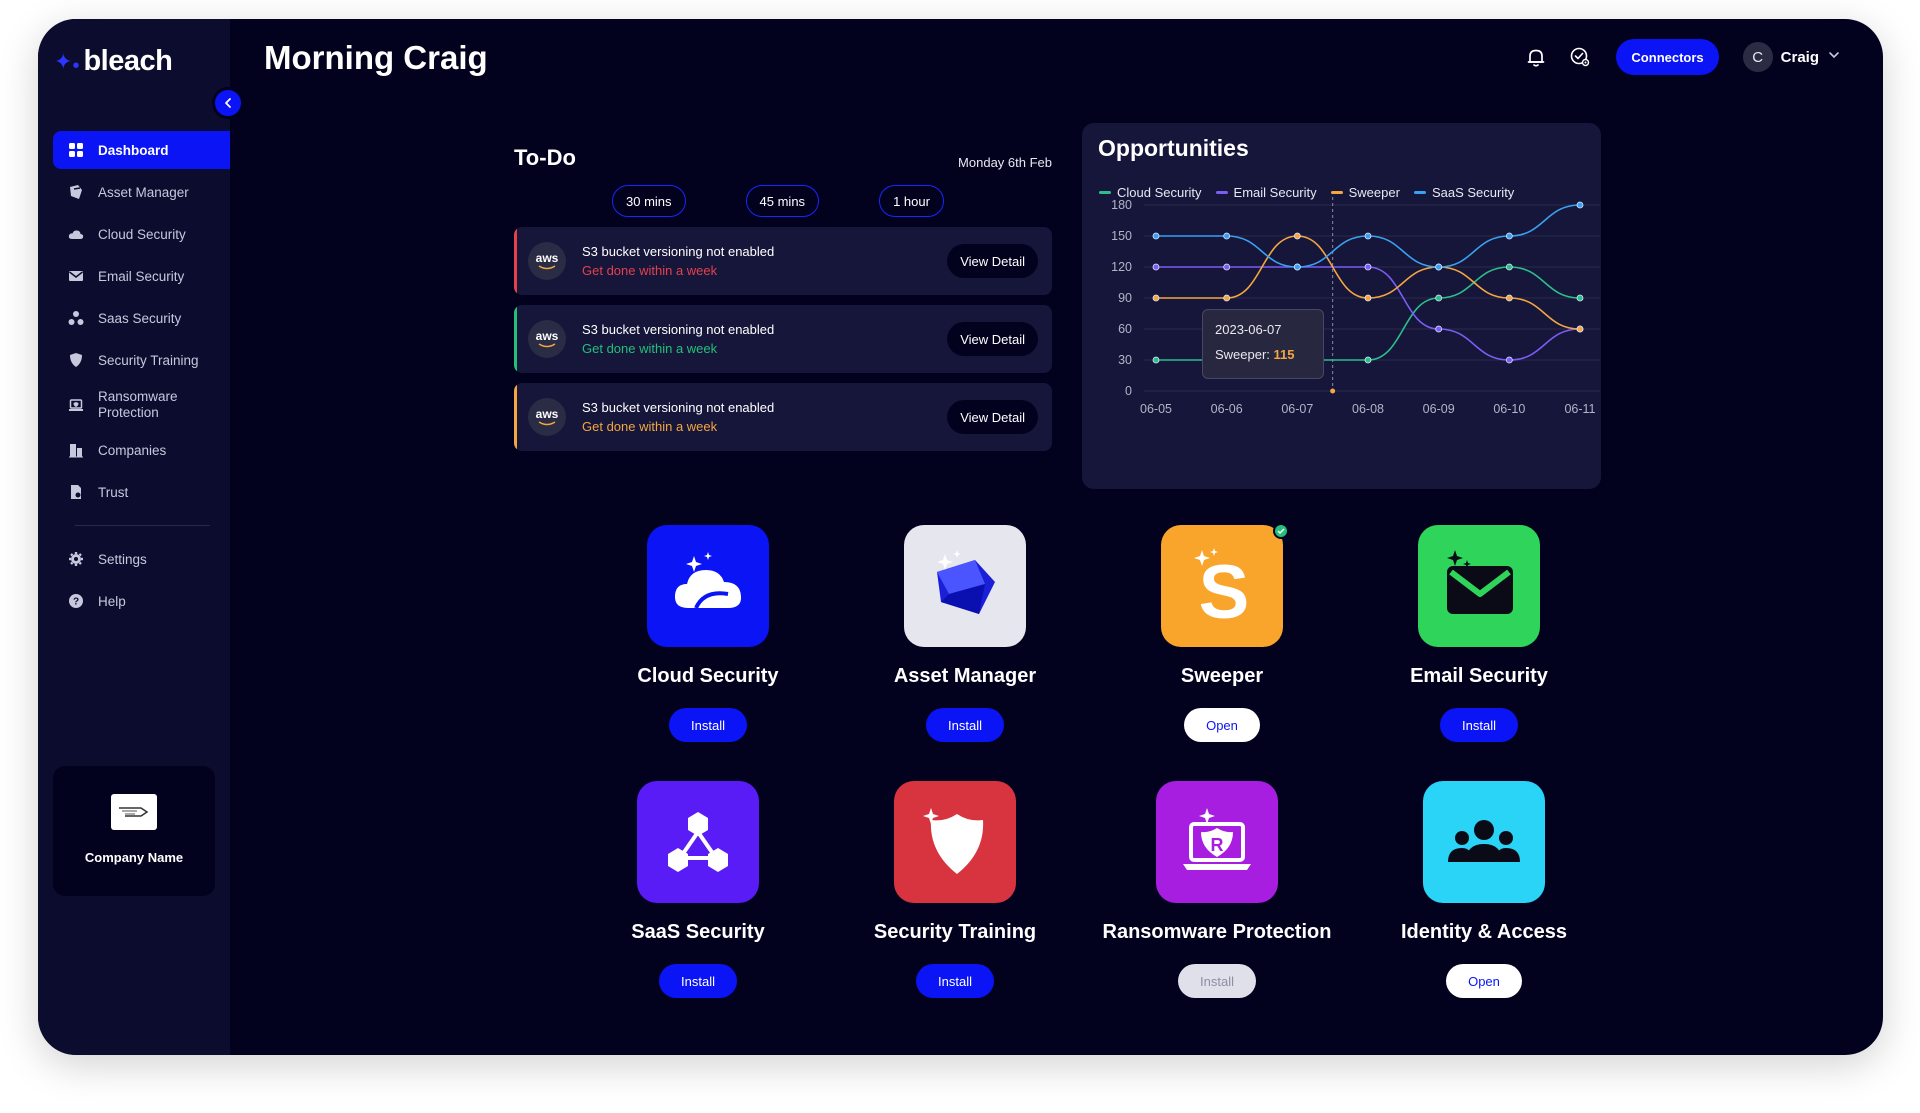  What do you see at coordinates (1266, 192) in the screenshot?
I see `legend-item-email-security: Email Security` at bounding box center [1266, 192].